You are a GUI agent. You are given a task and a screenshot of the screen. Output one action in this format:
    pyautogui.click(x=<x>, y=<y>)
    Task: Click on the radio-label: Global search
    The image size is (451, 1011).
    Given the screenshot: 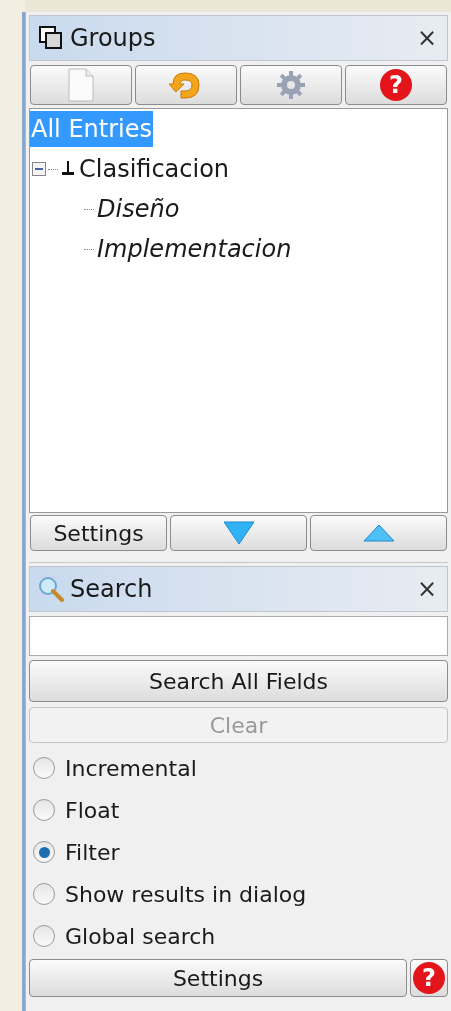 What is the action you would take?
    pyautogui.click(x=140, y=936)
    